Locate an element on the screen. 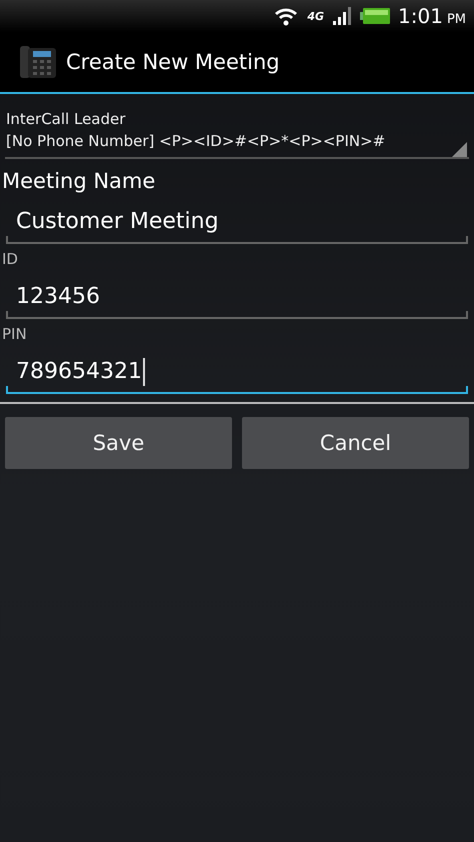  dropdown-value: [No Phone Number] <P><ID>#<P>*<P><PIN># is located at coordinates (196, 141).